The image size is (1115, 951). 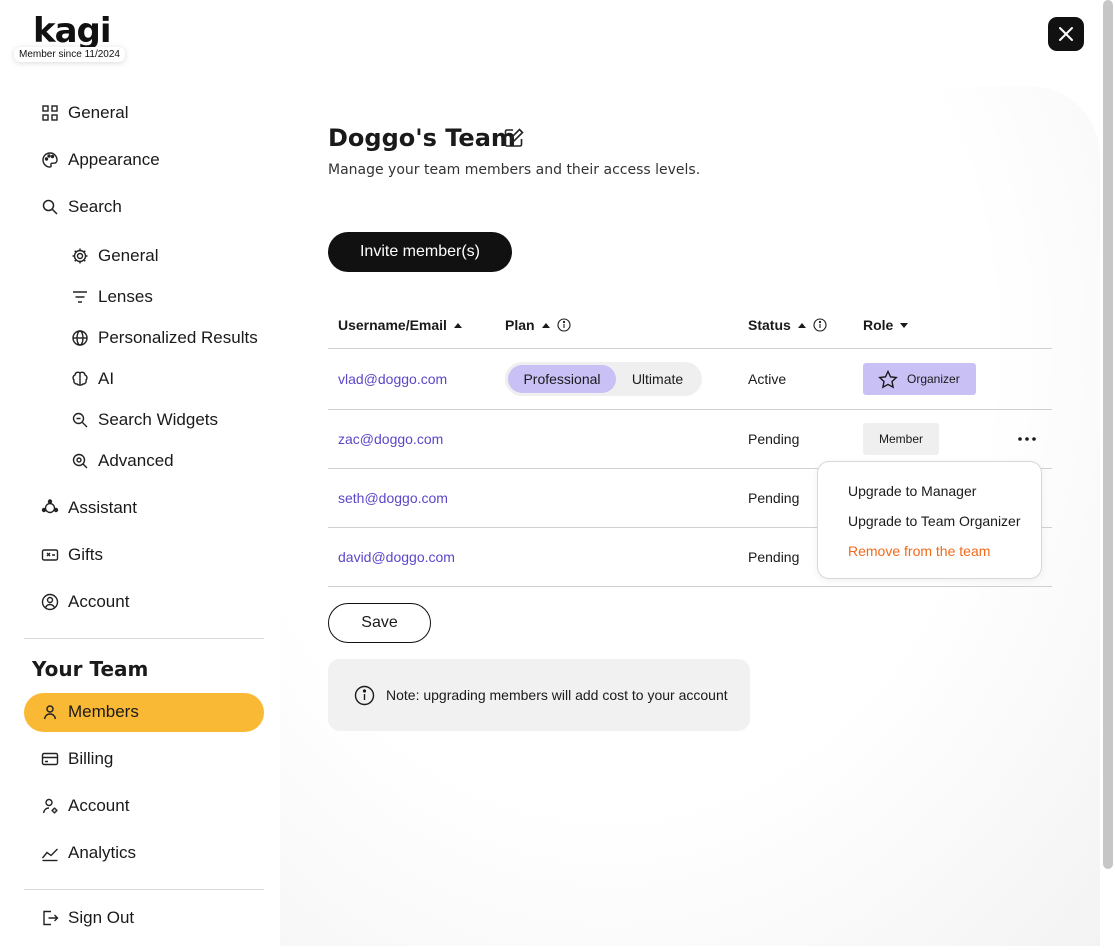 I want to click on column-header-plan: Plan, so click(x=538, y=325).